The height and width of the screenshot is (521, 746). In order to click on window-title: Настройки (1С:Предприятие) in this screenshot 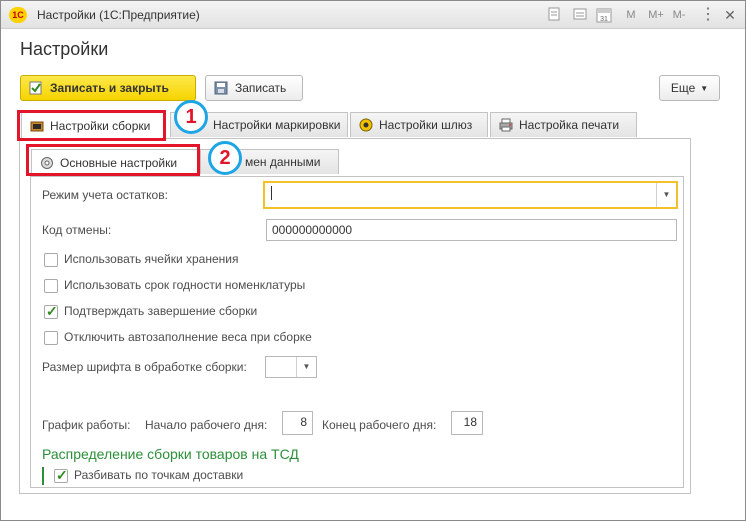, I will do `click(118, 15)`.